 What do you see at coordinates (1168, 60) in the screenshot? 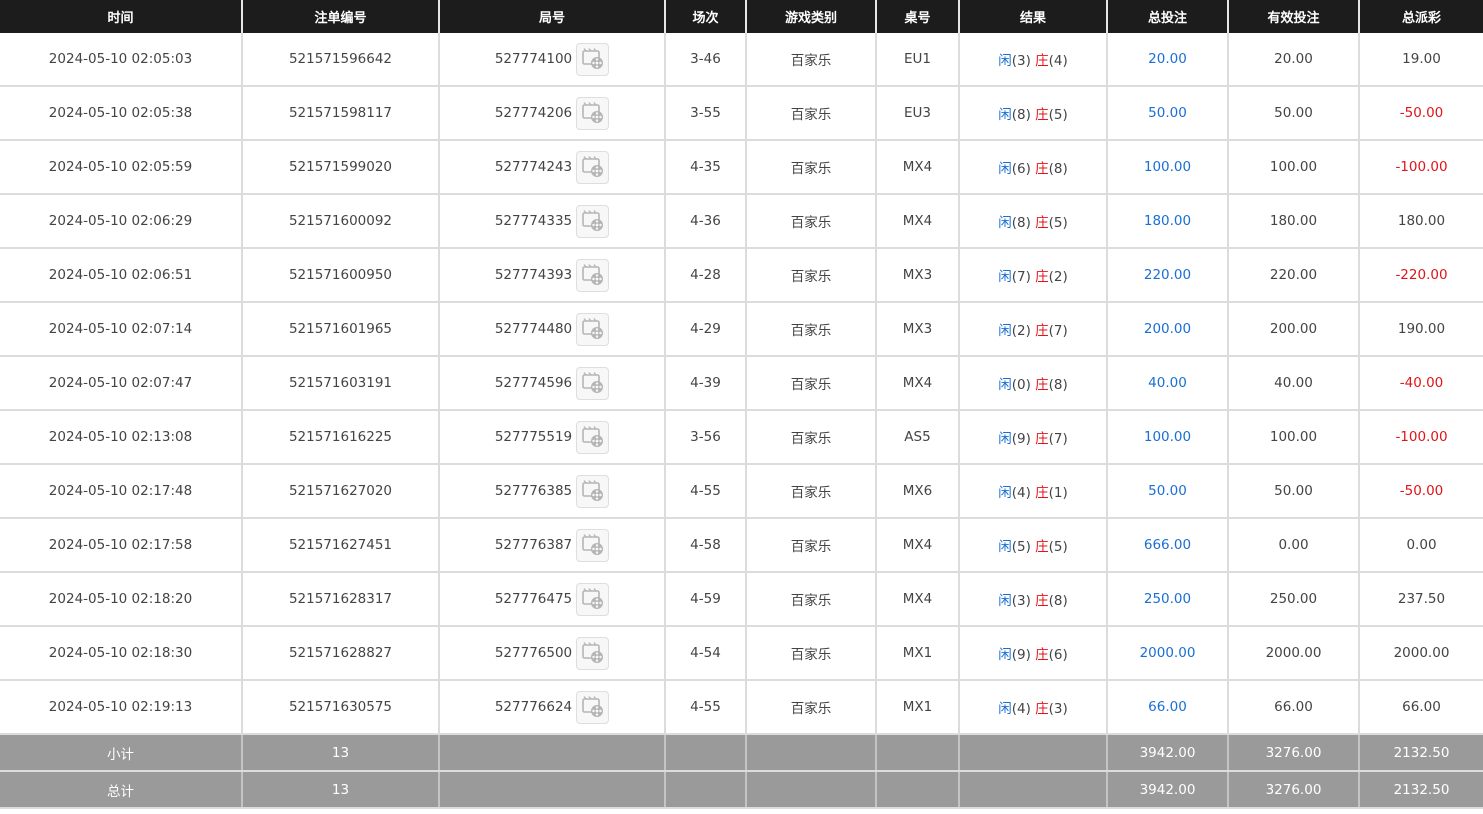
I see `cell-total-bet: 20.00` at bounding box center [1168, 60].